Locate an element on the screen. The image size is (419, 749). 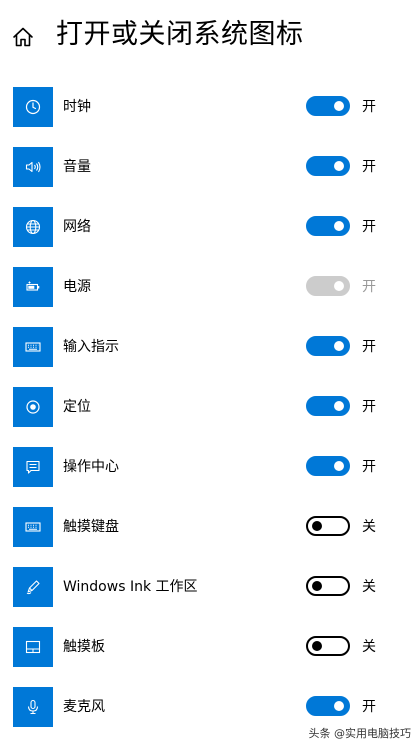
setting-label: 网络 is located at coordinates (77, 227).